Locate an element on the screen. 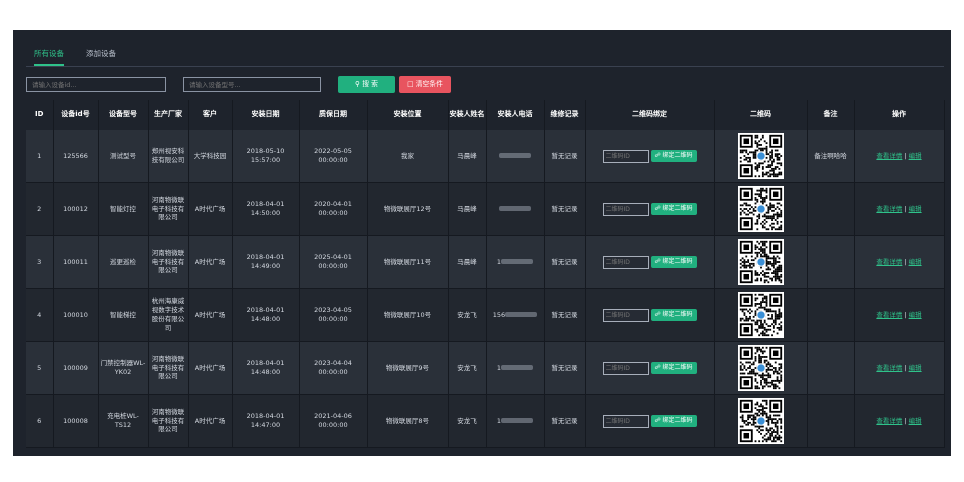 The image size is (964, 482). column-header: 客户 is located at coordinates (210, 115).